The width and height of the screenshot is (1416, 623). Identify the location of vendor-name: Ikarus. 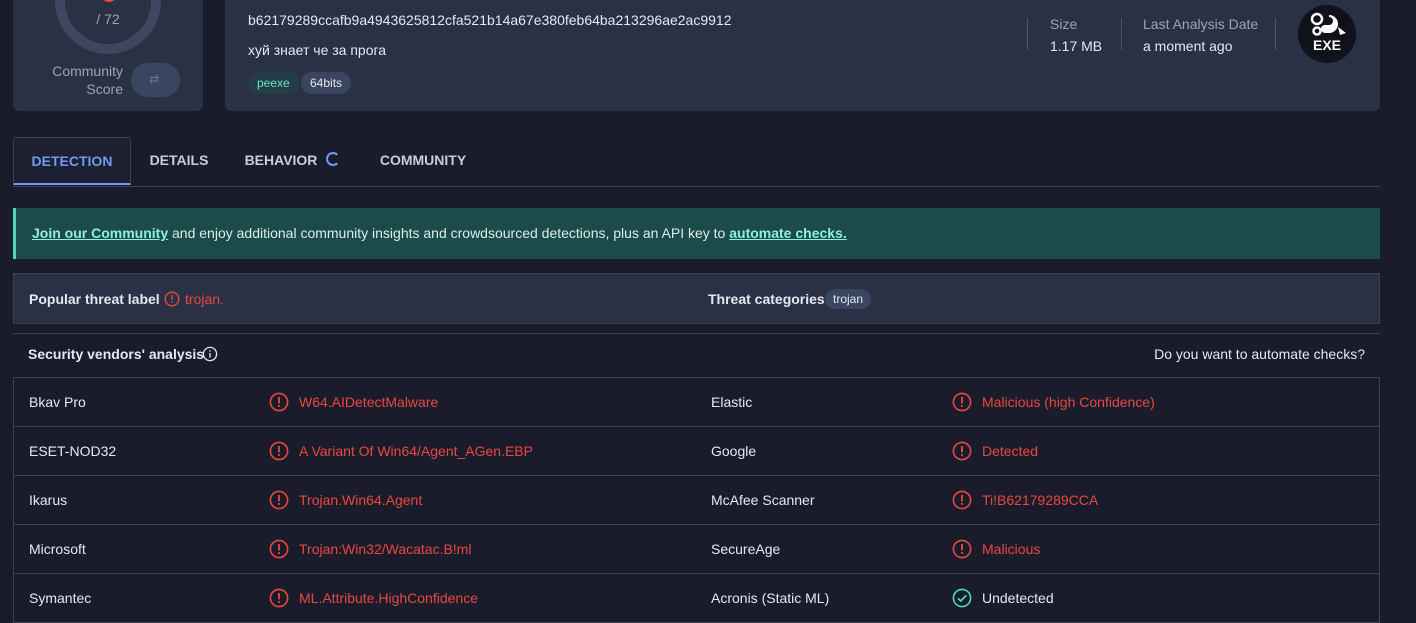
(48, 500).